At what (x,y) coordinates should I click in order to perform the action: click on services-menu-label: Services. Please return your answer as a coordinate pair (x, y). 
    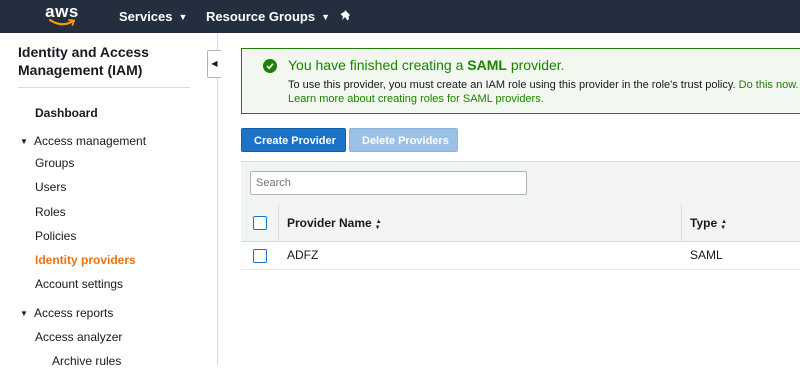
    Looking at the image, I should click on (146, 16).